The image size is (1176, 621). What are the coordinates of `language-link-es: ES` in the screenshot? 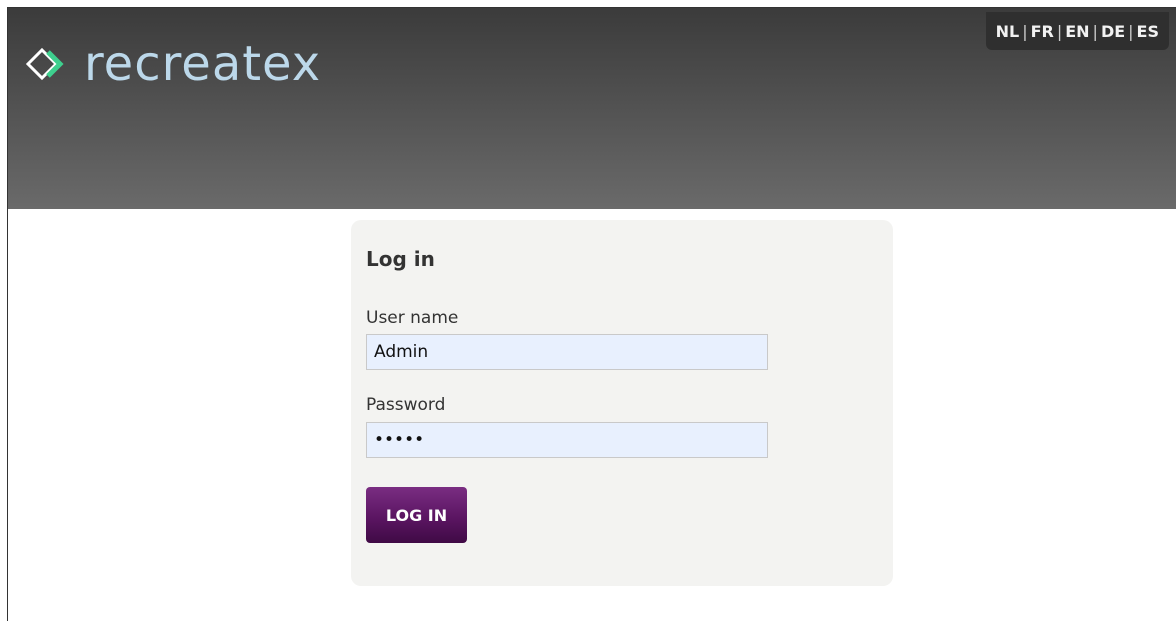 It's located at (1148, 31).